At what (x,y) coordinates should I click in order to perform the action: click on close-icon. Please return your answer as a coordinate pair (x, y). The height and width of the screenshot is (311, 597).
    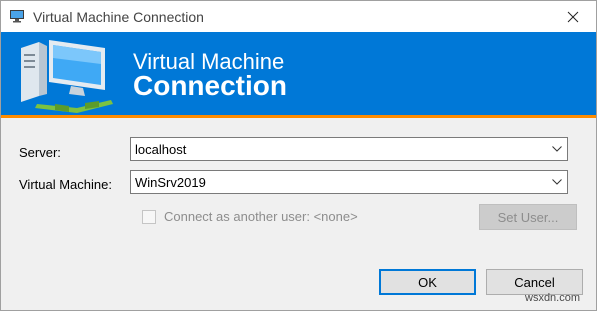
    Looking at the image, I should click on (573, 16).